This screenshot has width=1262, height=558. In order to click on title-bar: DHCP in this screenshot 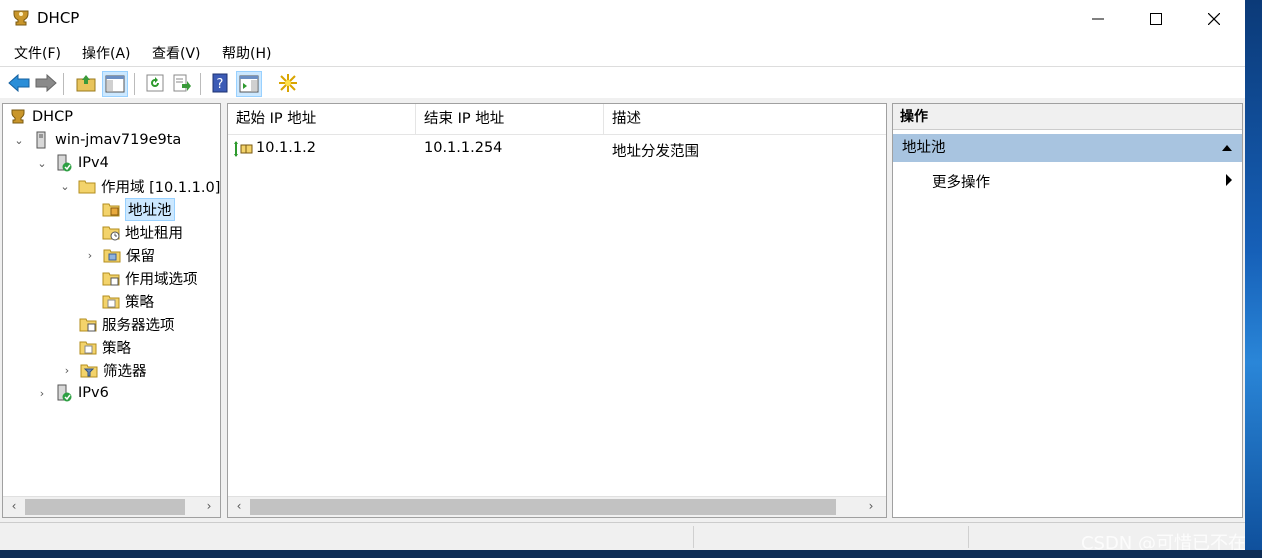, I will do `click(622, 19)`.